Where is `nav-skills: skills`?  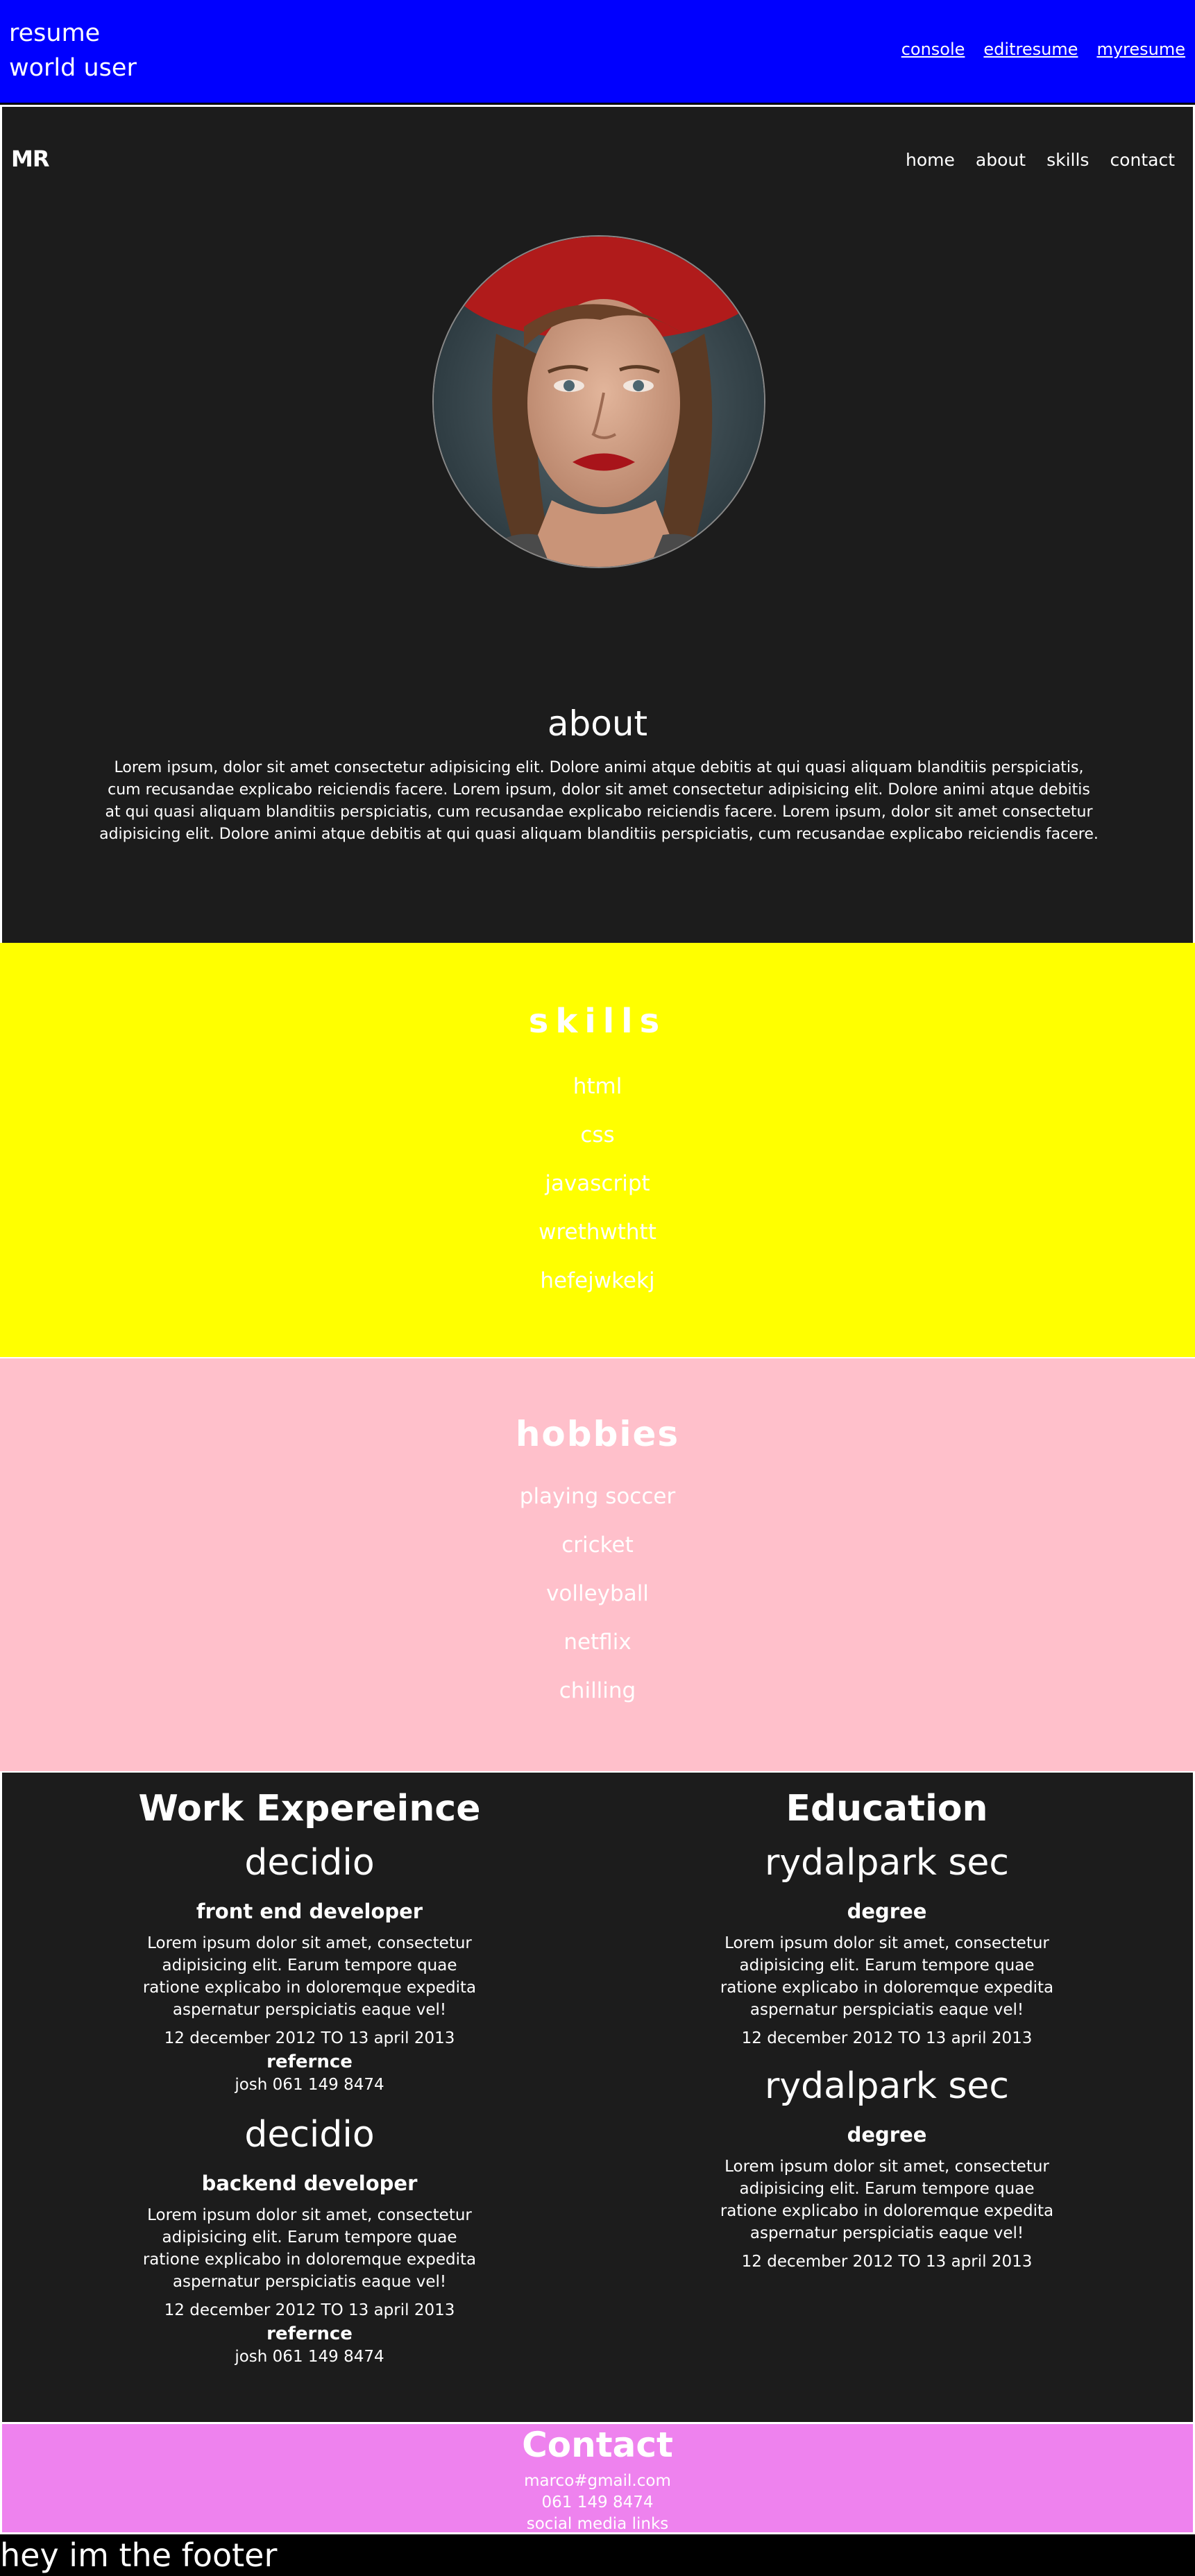
nav-skills: skills is located at coordinates (1067, 160).